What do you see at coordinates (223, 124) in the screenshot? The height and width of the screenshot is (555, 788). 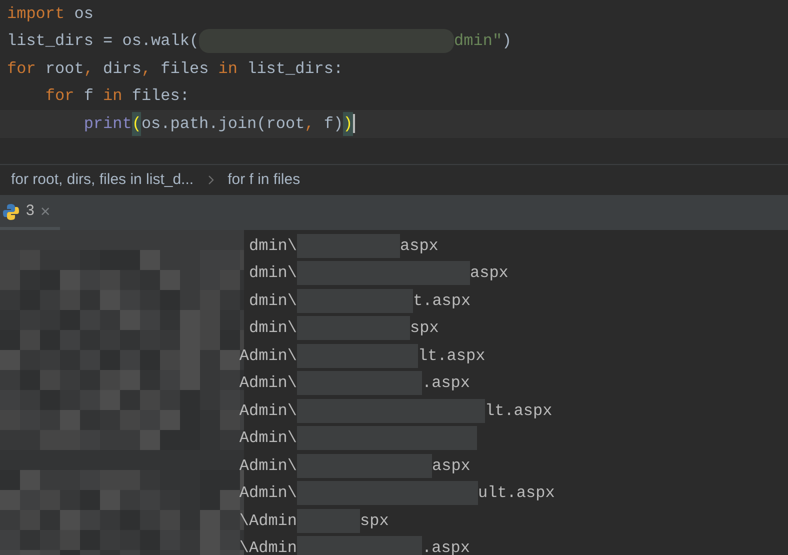 I see `code-token: os.path.join(root` at bounding box center [223, 124].